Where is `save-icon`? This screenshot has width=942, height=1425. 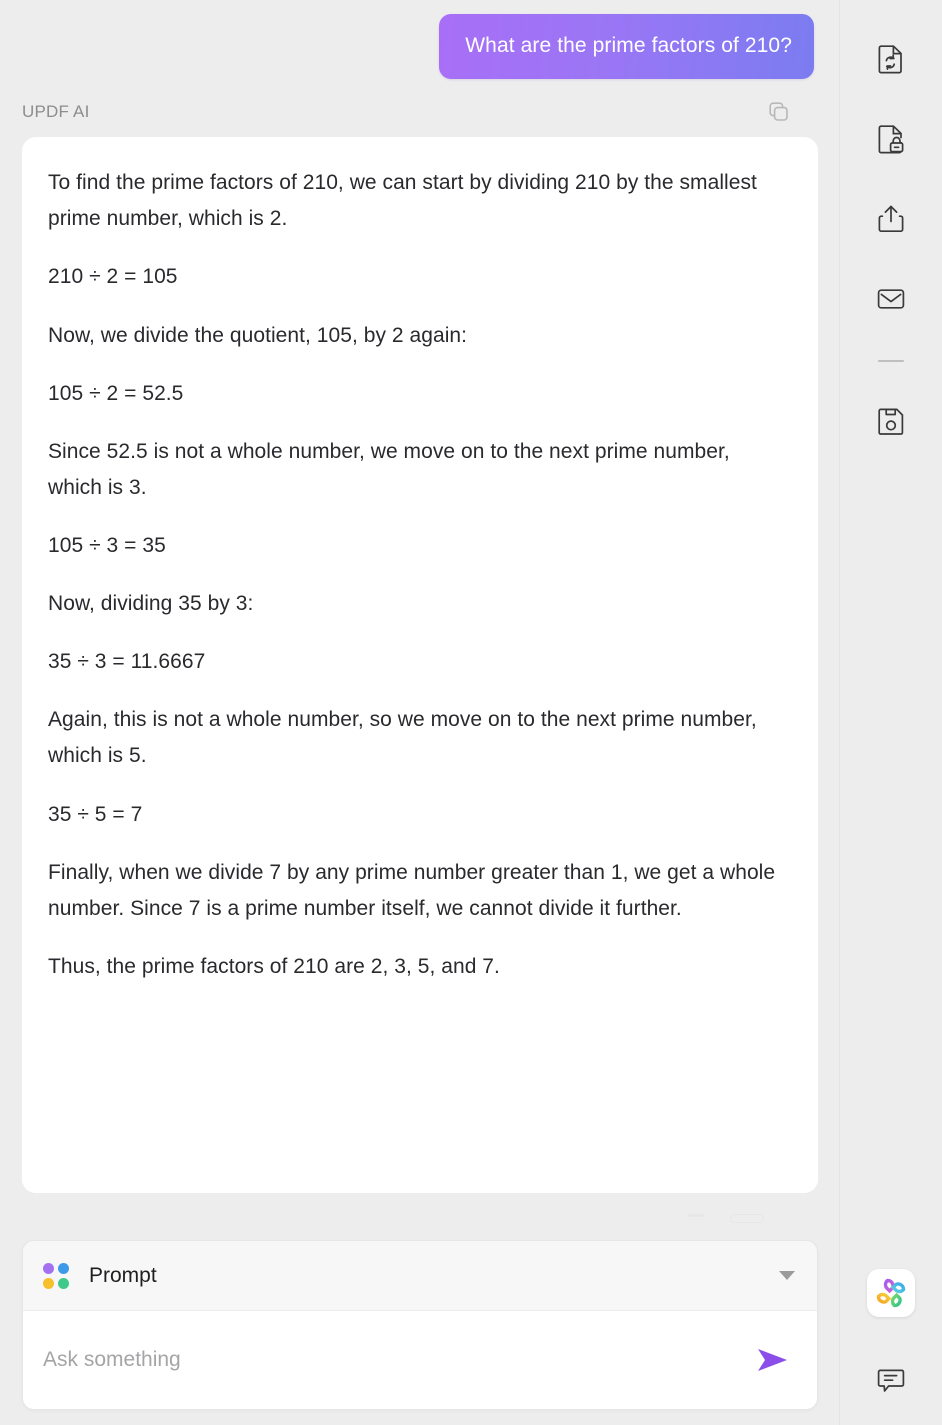
save-icon is located at coordinates (891, 421).